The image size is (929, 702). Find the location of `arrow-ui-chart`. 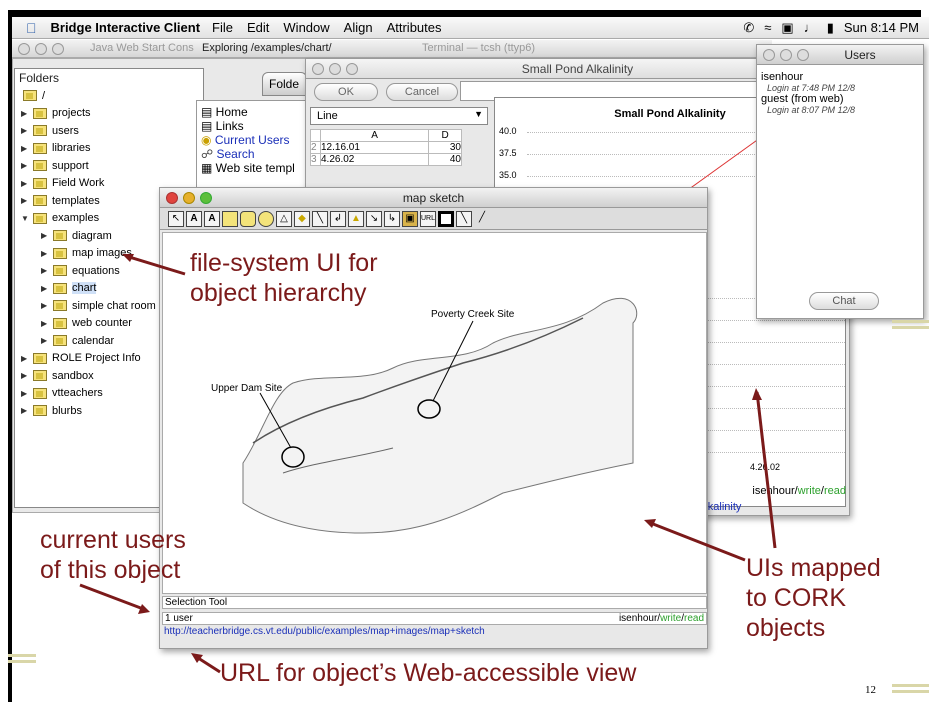

arrow-ui-chart is located at coordinates (766, 470).